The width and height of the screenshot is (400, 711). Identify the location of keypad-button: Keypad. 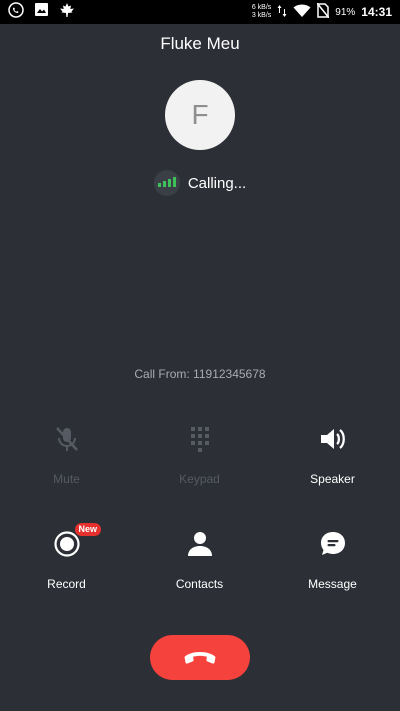
(199, 454).